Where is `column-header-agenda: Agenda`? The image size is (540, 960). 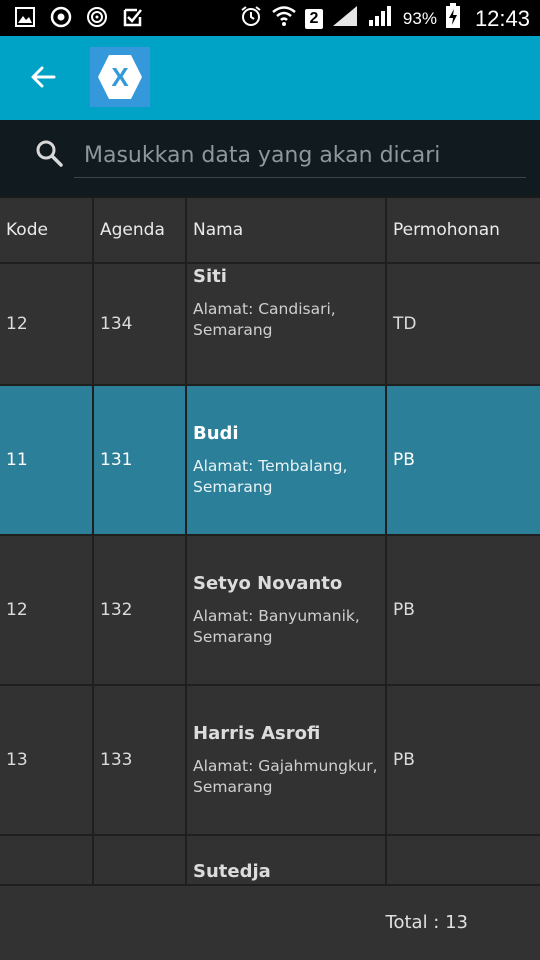
column-header-agenda: Agenda is located at coordinates (140, 230).